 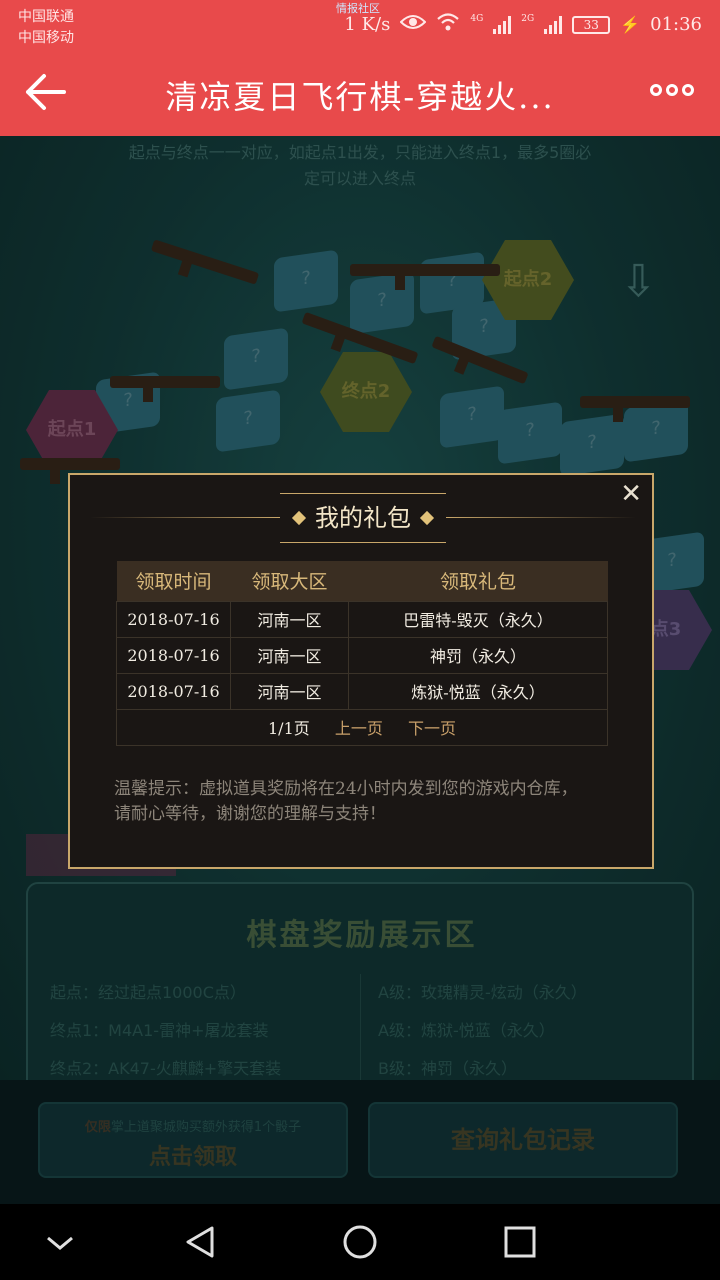 I want to click on tip-line-1: 温馨提示：虚拟道具奖励将在24小时内发到您的游戏内仓库，, so click(x=346, y=789).